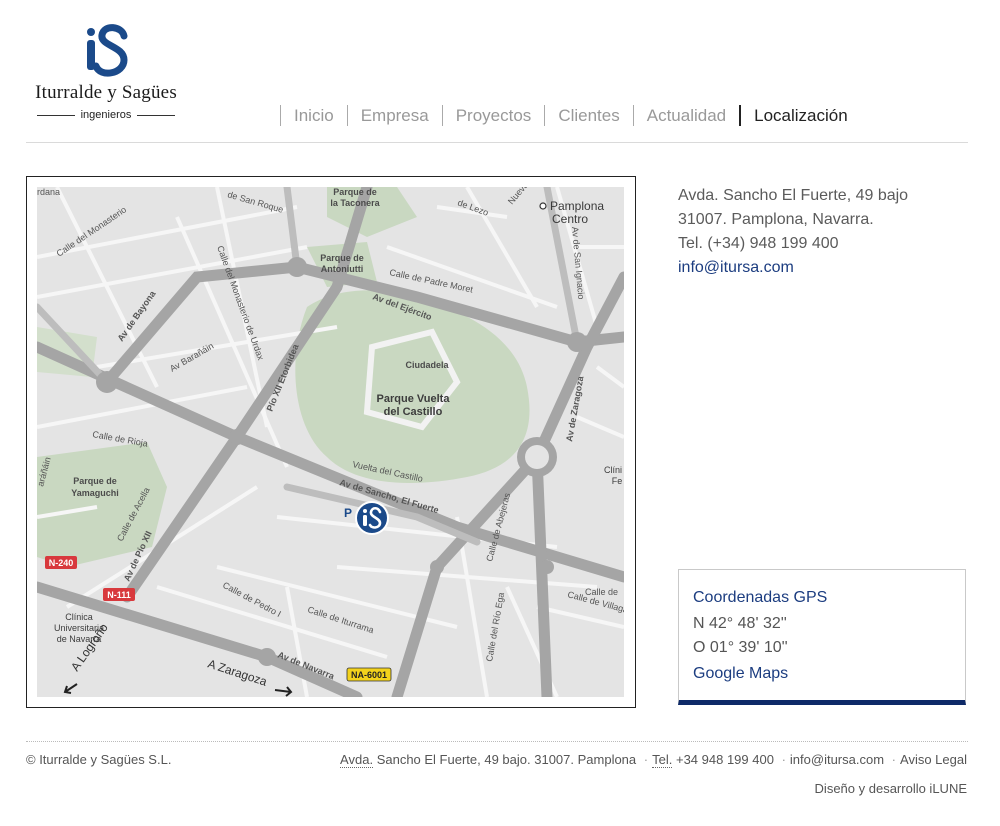 The height and width of the screenshot is (826, 1000). Describe the element at coordinates (95, 493) in the screenshot. I see `svg-text: Yamaguchi` at that location.